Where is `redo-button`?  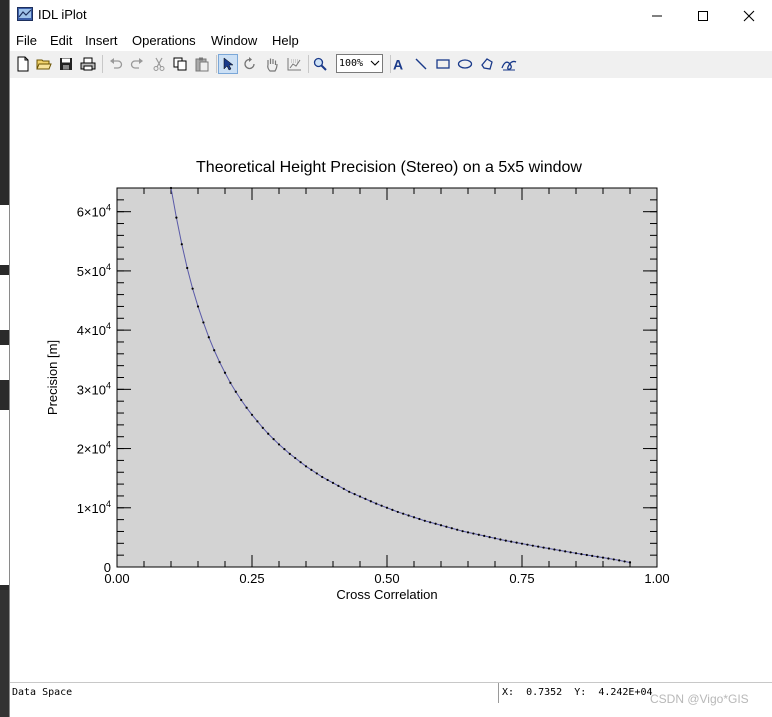
redo-button is located at coordinates (137, 64).